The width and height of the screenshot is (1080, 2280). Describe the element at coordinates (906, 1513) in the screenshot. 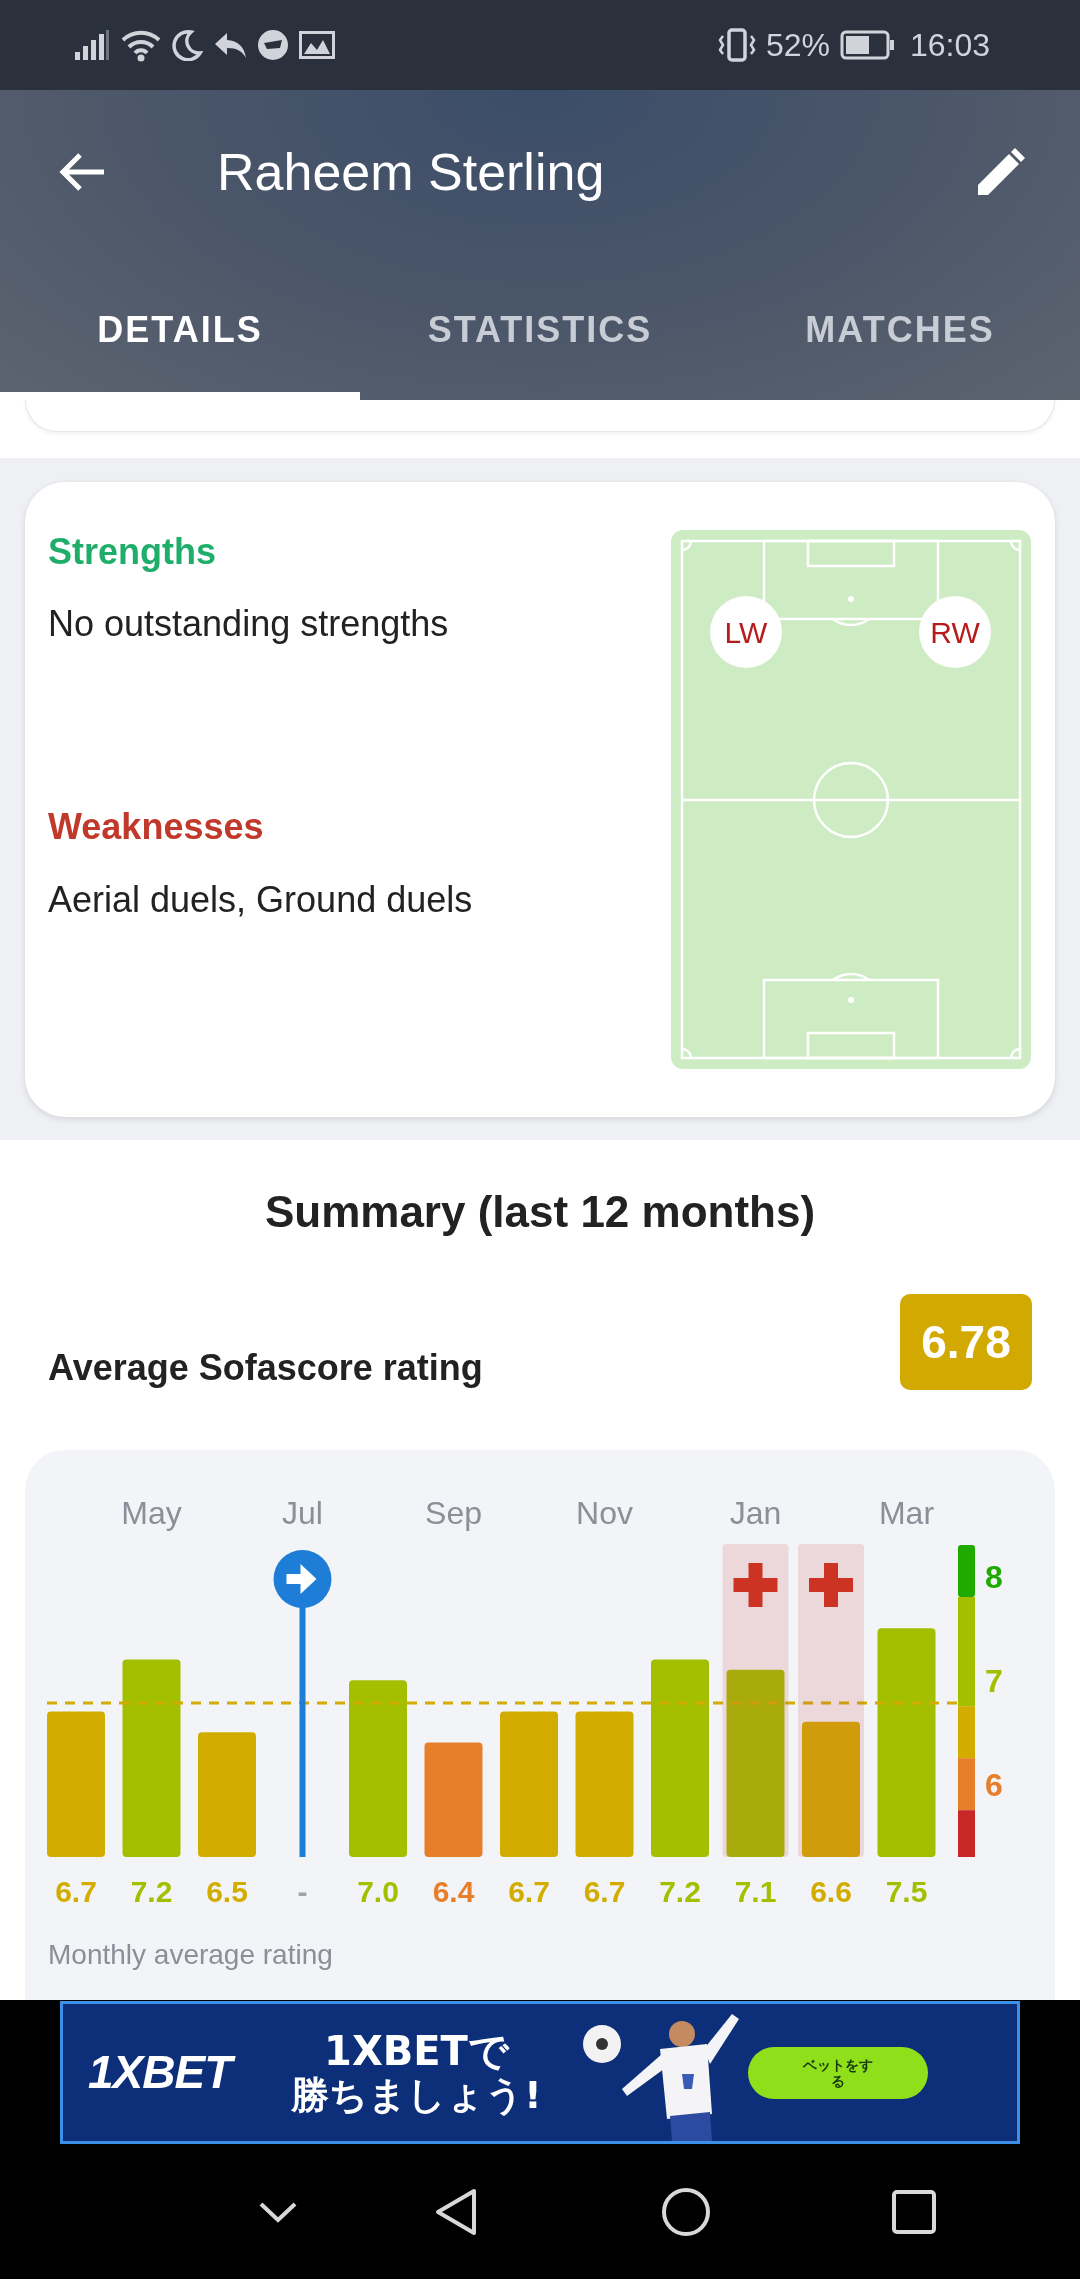

I see `month-label: Mar` at that location.